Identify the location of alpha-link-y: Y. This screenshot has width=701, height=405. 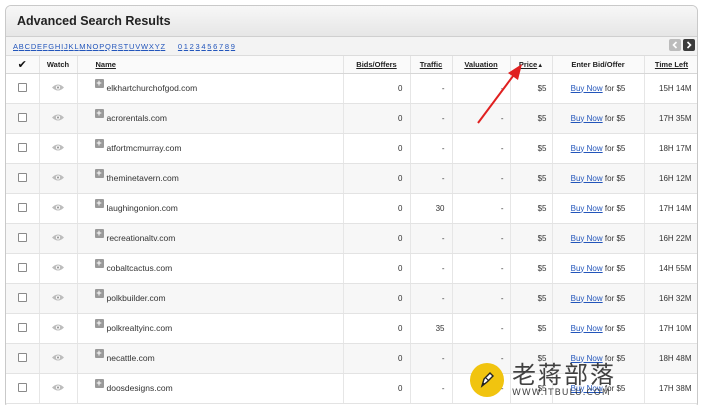
(157, 46).